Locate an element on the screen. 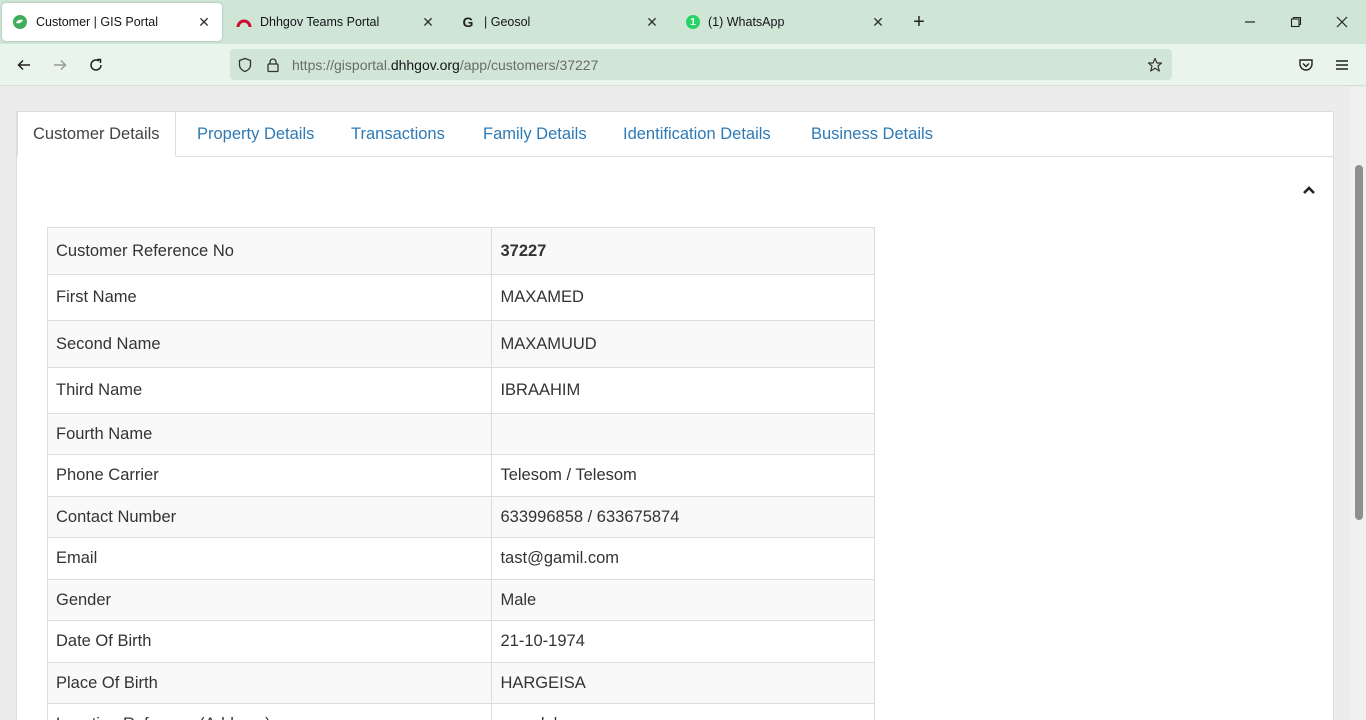 The height and width of the screenshot is (720, 1366). table-row: Place Of Birth HARGEISA is located at coordinates (460, 683).